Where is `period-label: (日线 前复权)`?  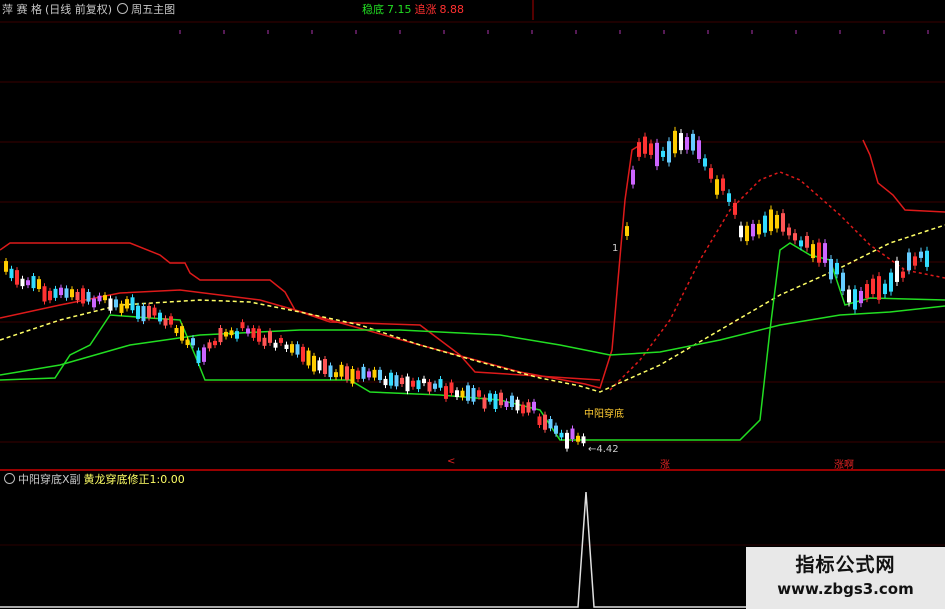 period-label: (日线 前复权) is located at coordinates (78, 9).